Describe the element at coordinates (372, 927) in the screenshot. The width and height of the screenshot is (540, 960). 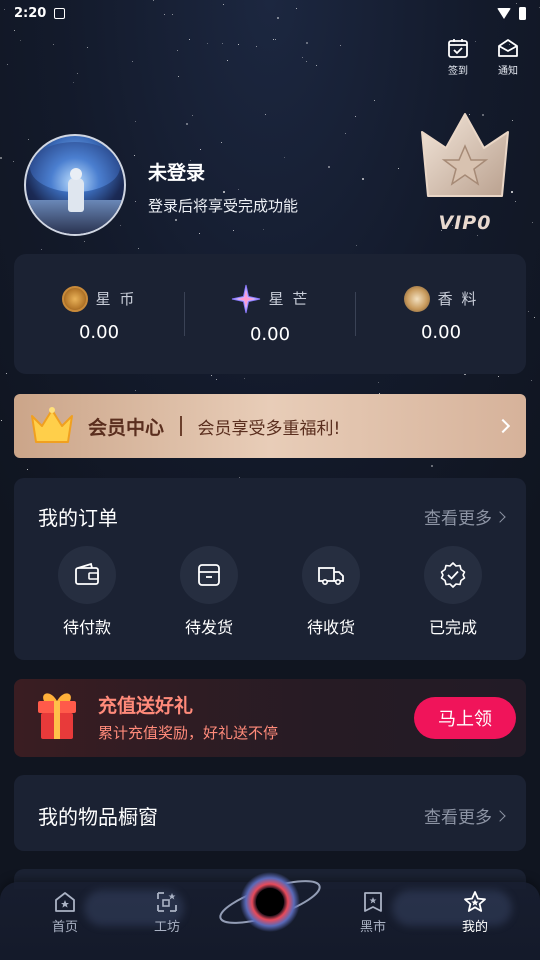
I see `tab-label: 黑市` at that location.